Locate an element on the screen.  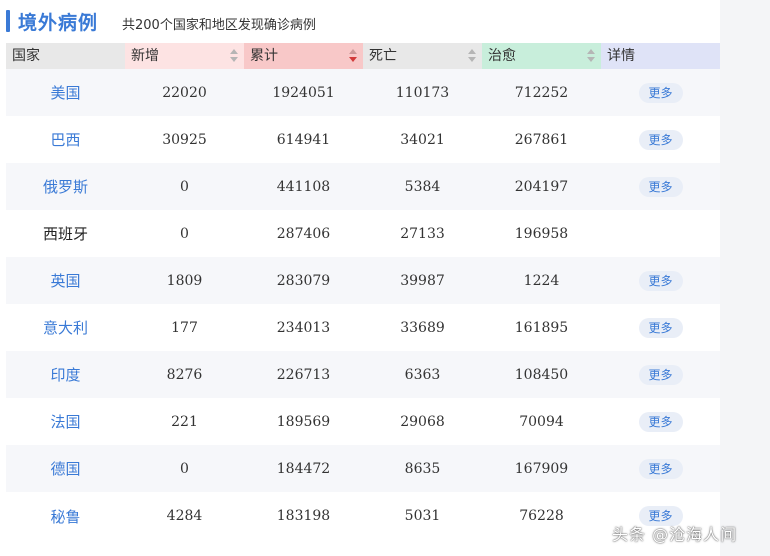
table-row: 德国 0 184472 8635 167909 更多 is located at coordinates (363, 468).